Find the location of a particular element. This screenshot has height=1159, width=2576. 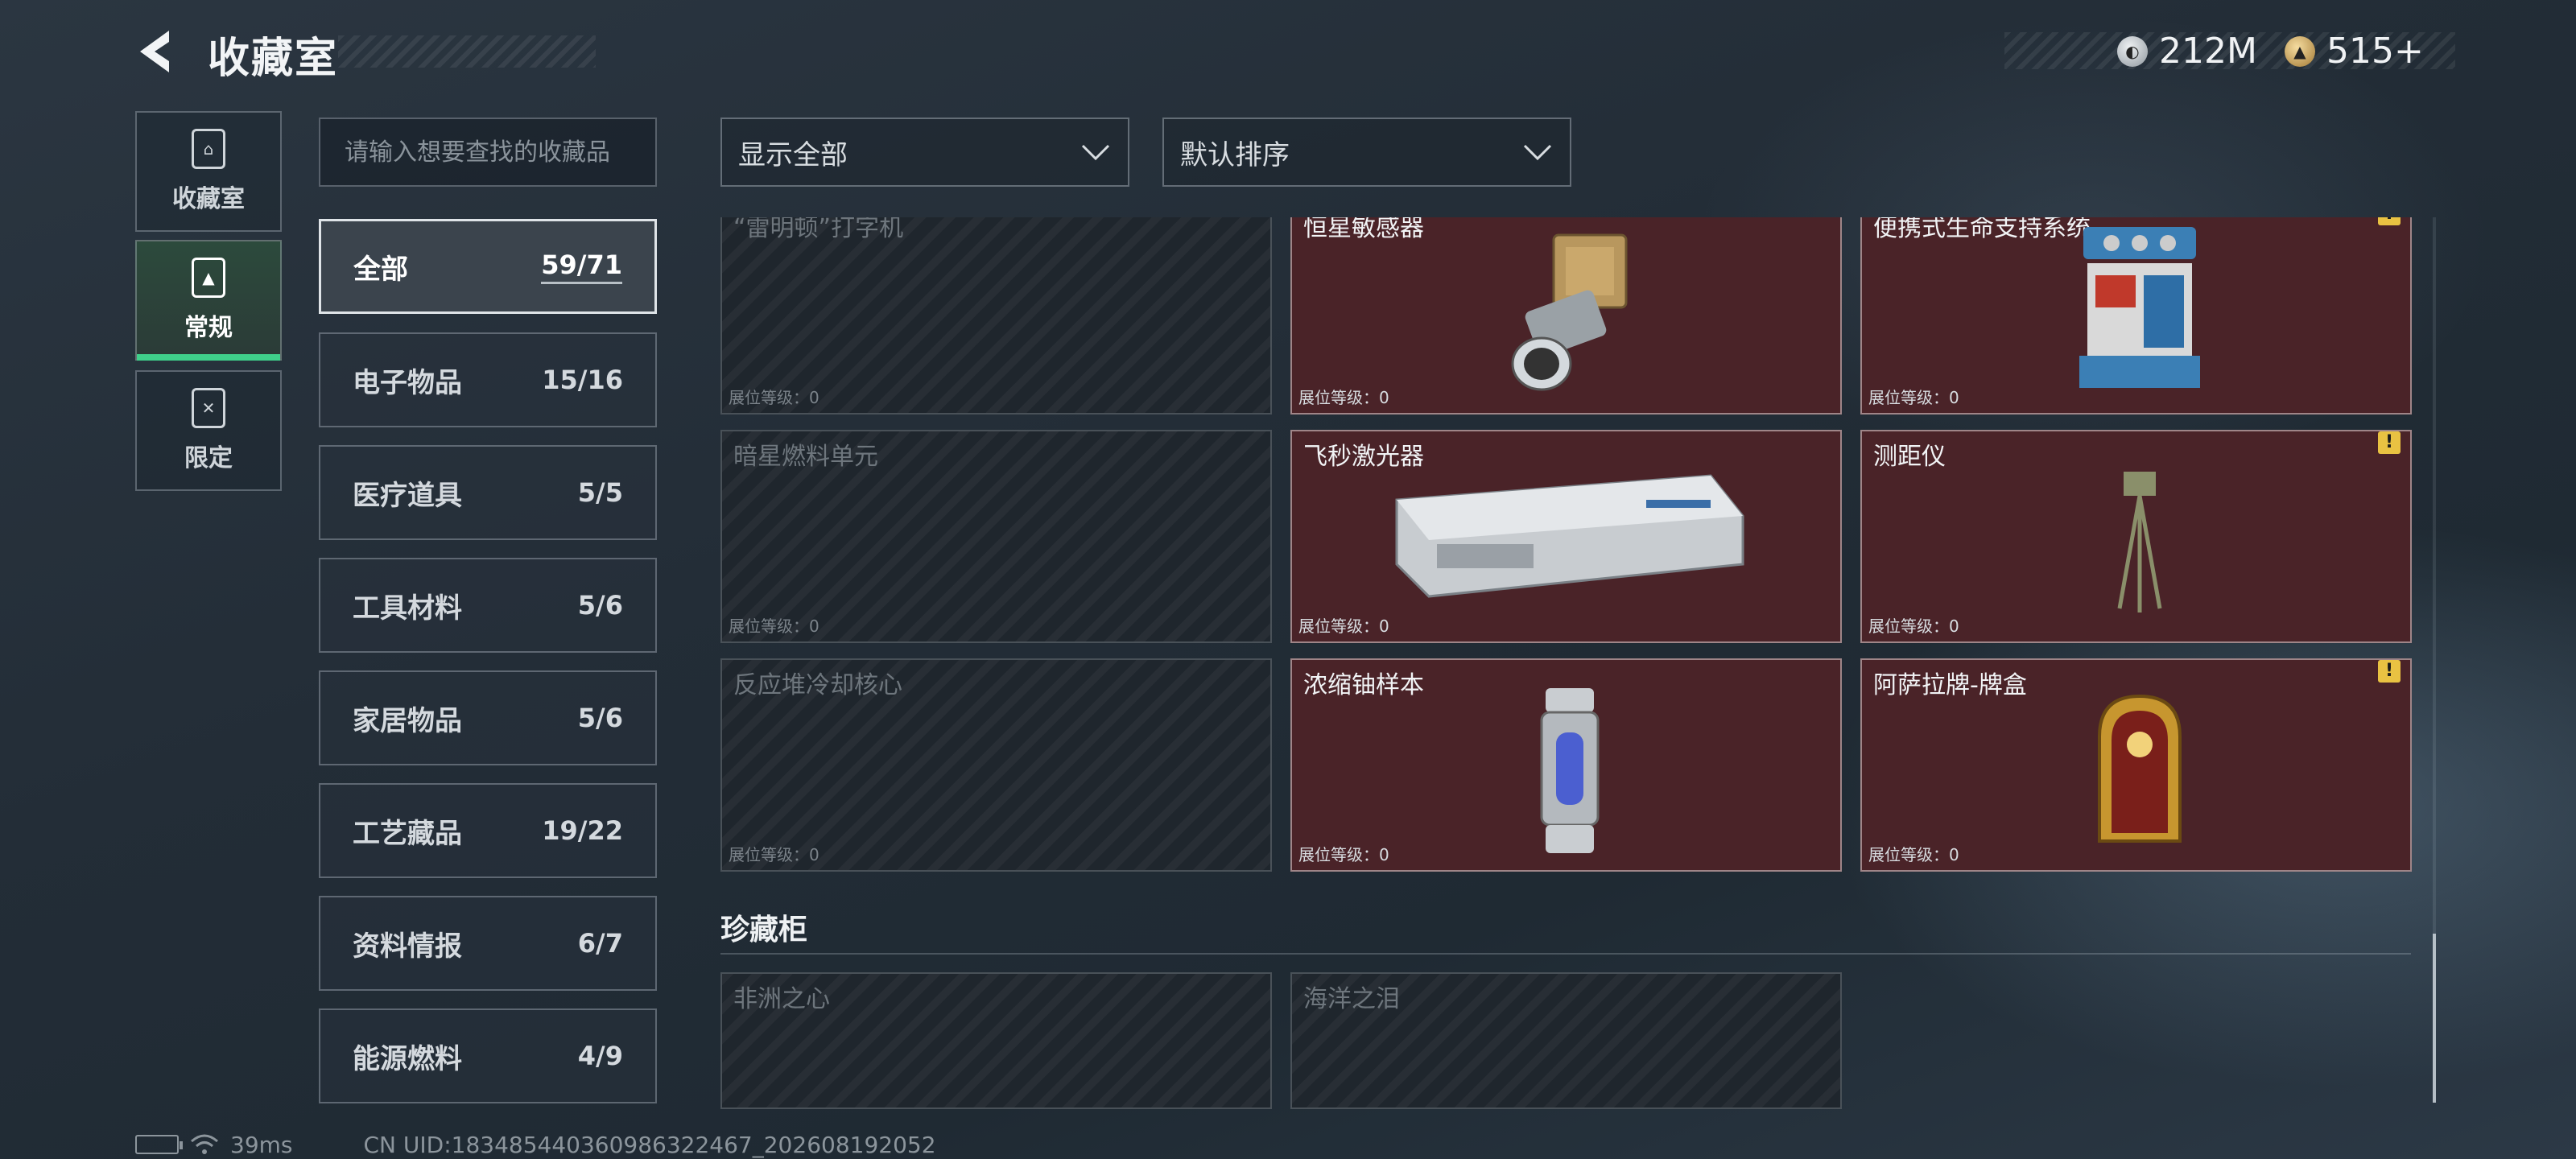

item-name: 飞秒激光器 is located at coordinates (1363, 457).